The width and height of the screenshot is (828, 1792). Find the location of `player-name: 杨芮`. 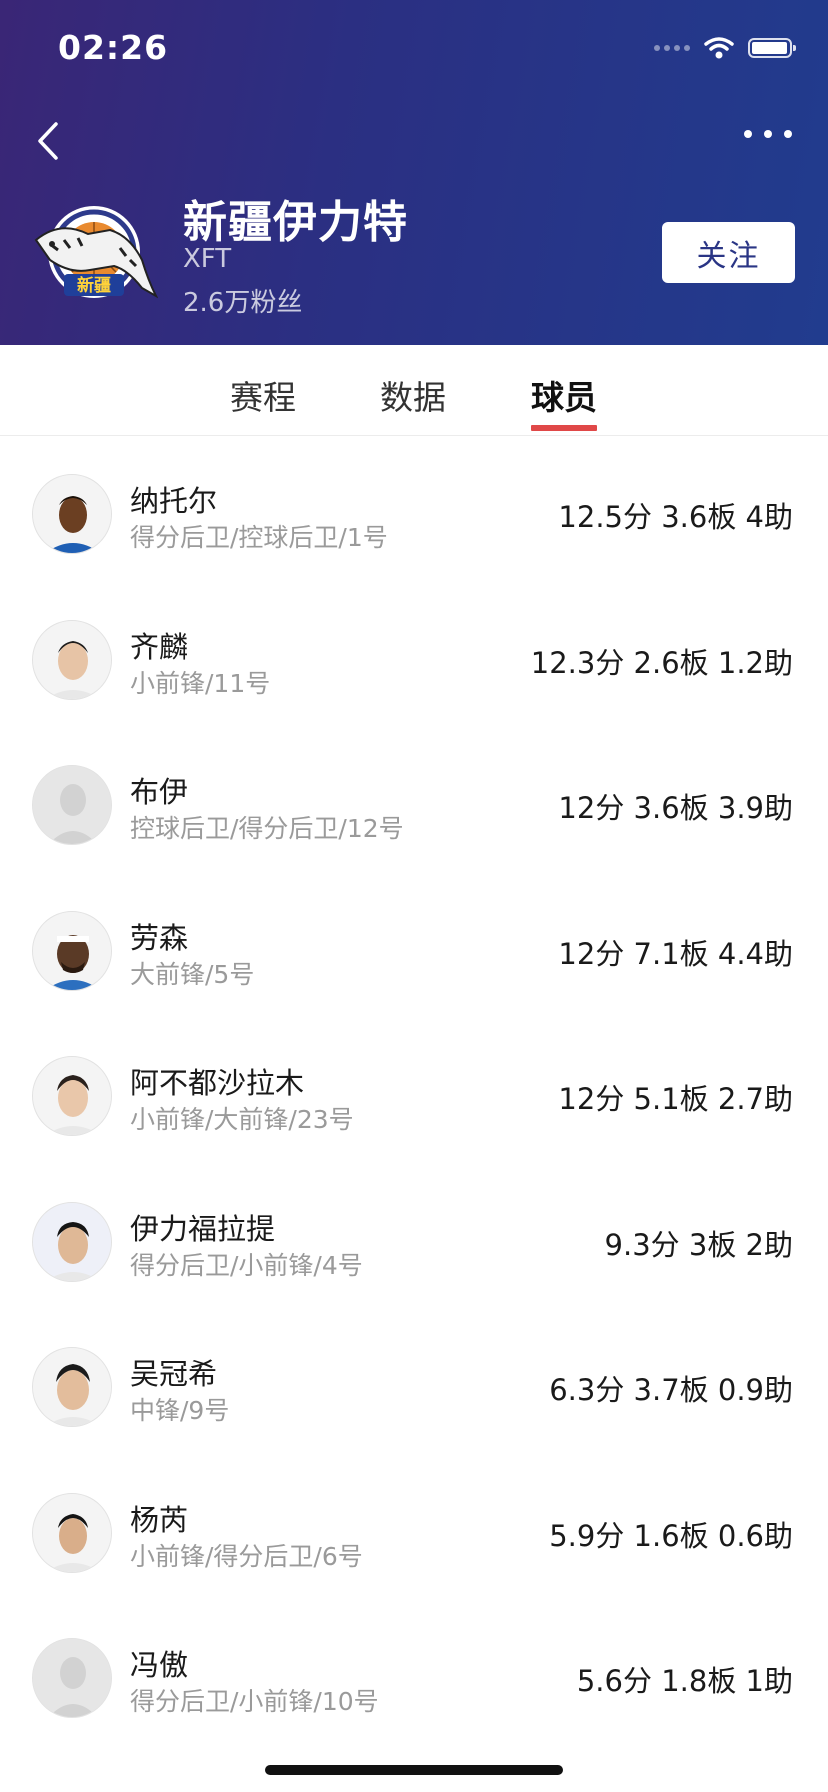

player-name: 杨芮 is located at coordinates (159, 1519).